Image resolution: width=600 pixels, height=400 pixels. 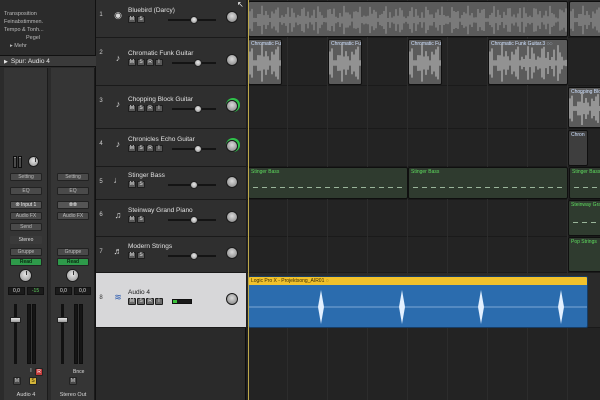 I want to click on track-name: Chromatic Funk Guitar, so click(x=160, y=53).